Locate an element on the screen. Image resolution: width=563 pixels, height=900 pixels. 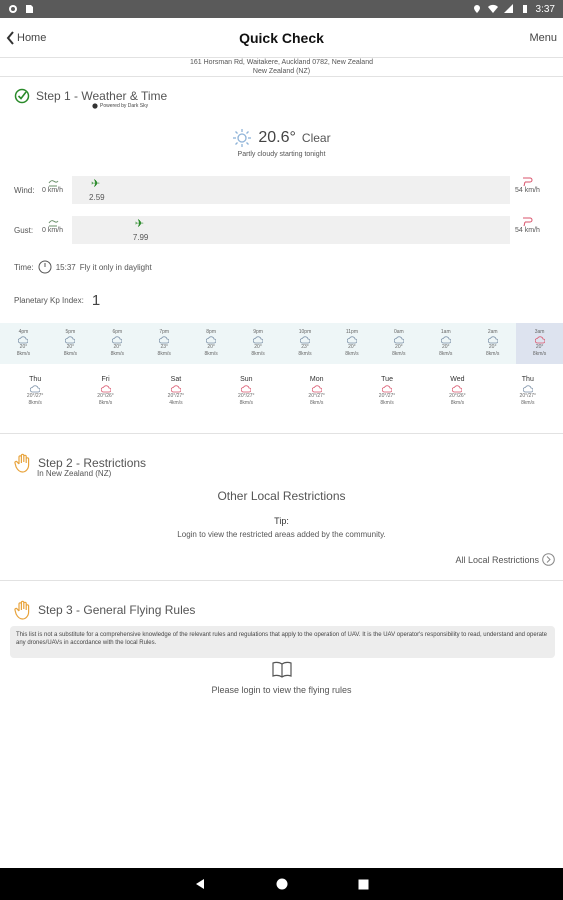
hourly-item: 10pm 23° 8km/s is located at coordinates (305, 343).